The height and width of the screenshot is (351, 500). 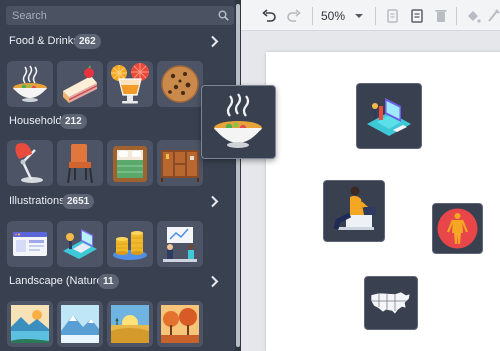 I want to click on bed-icon, so click(x=130, y=164).